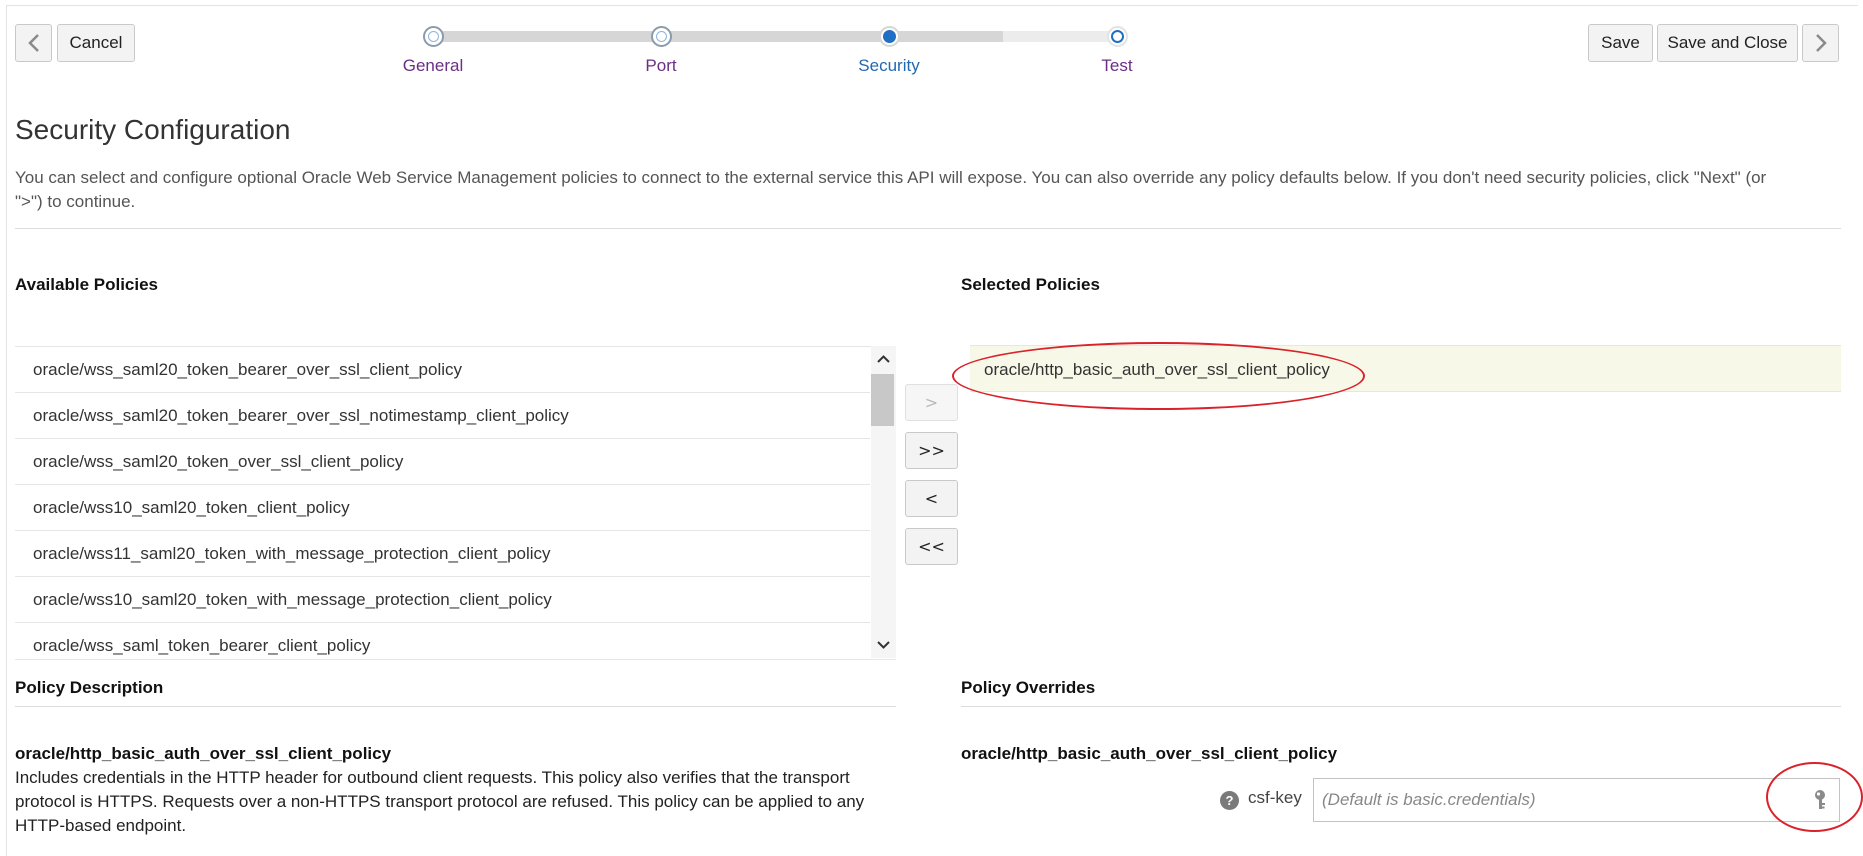  Describe the element at coordinates (433, 36) in the screenshot. I see `train-stop-general` at that location.